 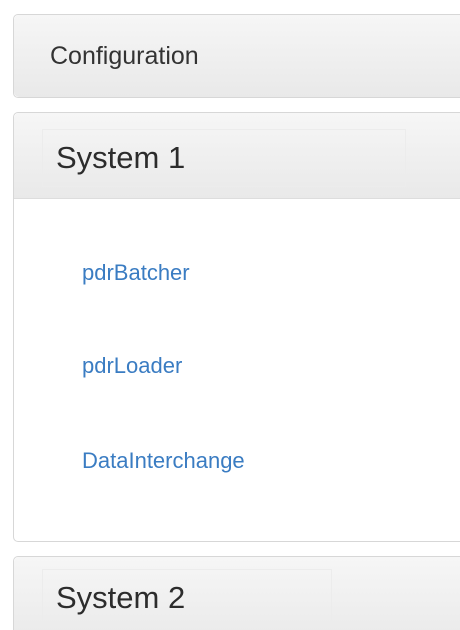 What do you see at coordinates (163, 461) in the screenshot?
I see `link-data-interchange: DataInterchange` at bounding box center [163, 461].